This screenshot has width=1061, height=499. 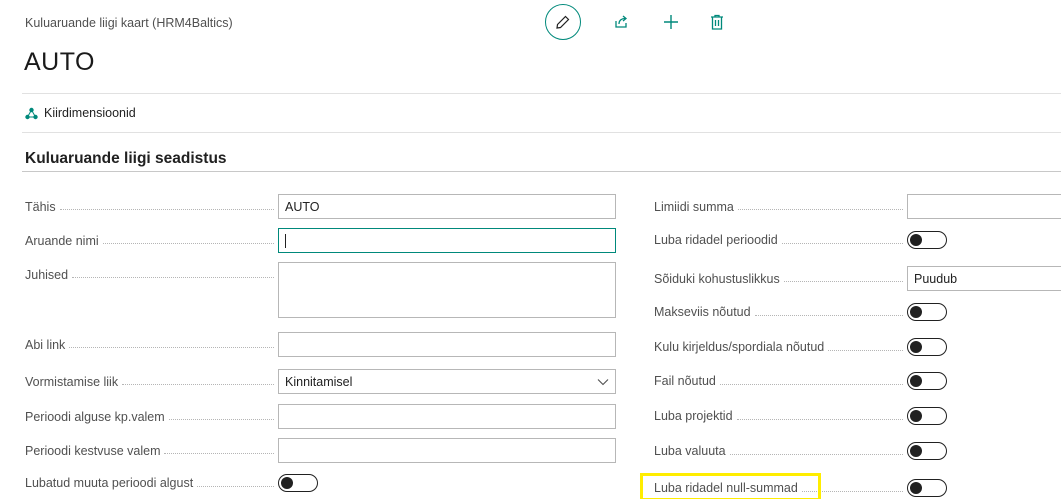 I want to click on field-row-tahis: Tähis AUTO, so click(x=320, y=206).